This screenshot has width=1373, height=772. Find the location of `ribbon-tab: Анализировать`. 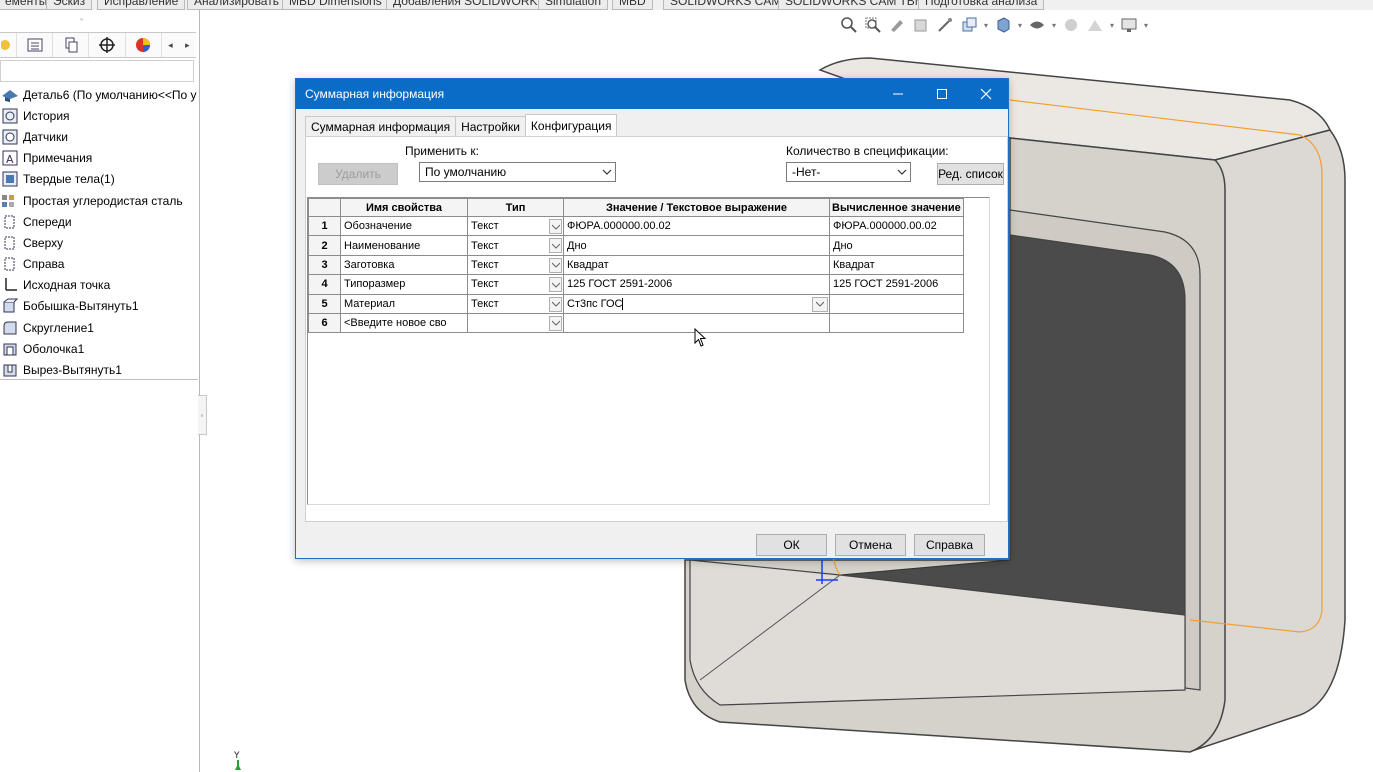

ribbon-tab: Анализировать is located at coordinates (236, 5).